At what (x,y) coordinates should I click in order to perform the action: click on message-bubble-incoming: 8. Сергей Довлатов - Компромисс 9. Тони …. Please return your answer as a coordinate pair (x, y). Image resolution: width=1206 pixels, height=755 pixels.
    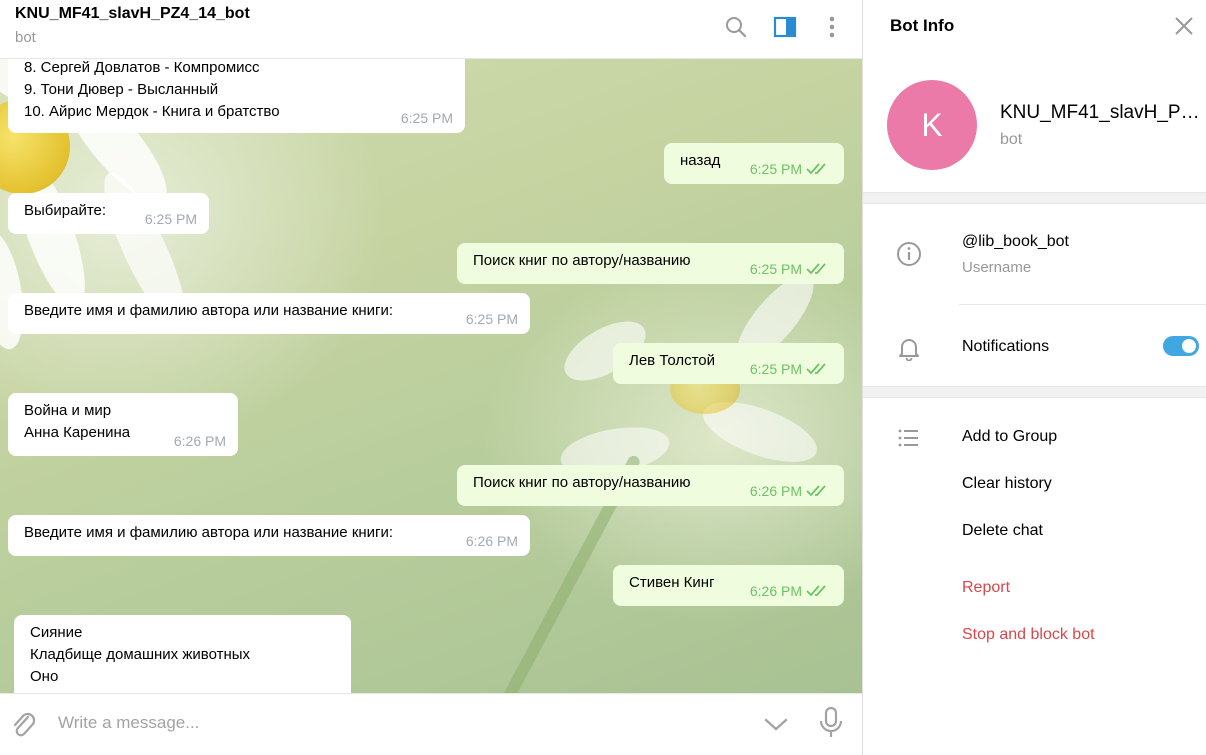
    Looking at the image, I should click on (236, 96).